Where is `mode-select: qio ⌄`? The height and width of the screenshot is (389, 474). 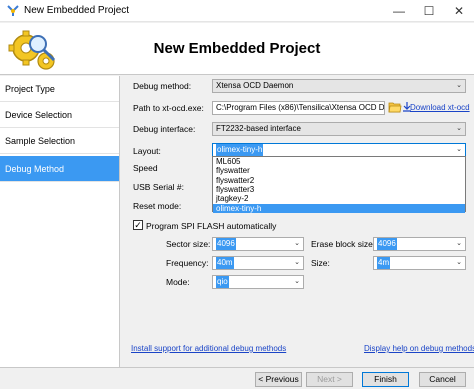
mode-select: qio ⌄ is located at coordinates (258, 282).